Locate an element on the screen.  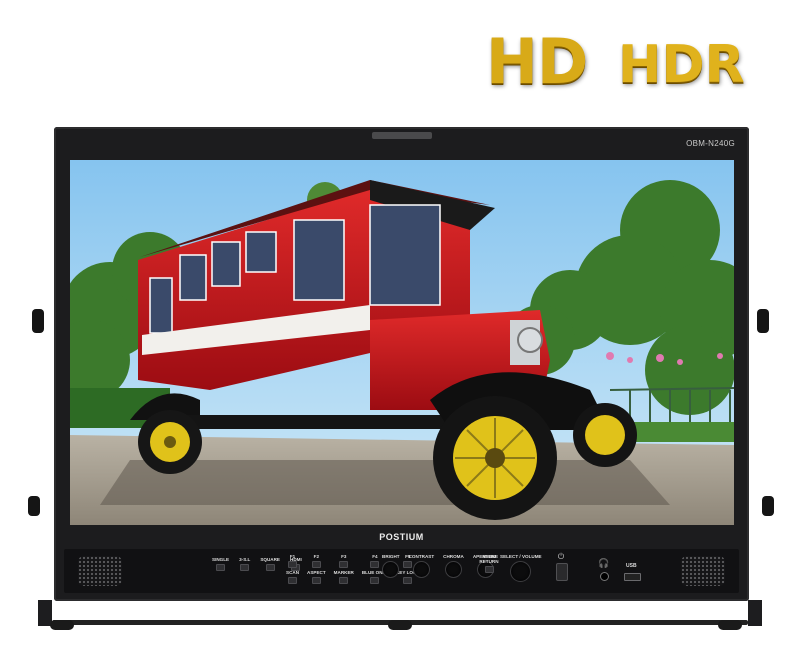
f4-label: F4 is located at coordinates (375, 556).